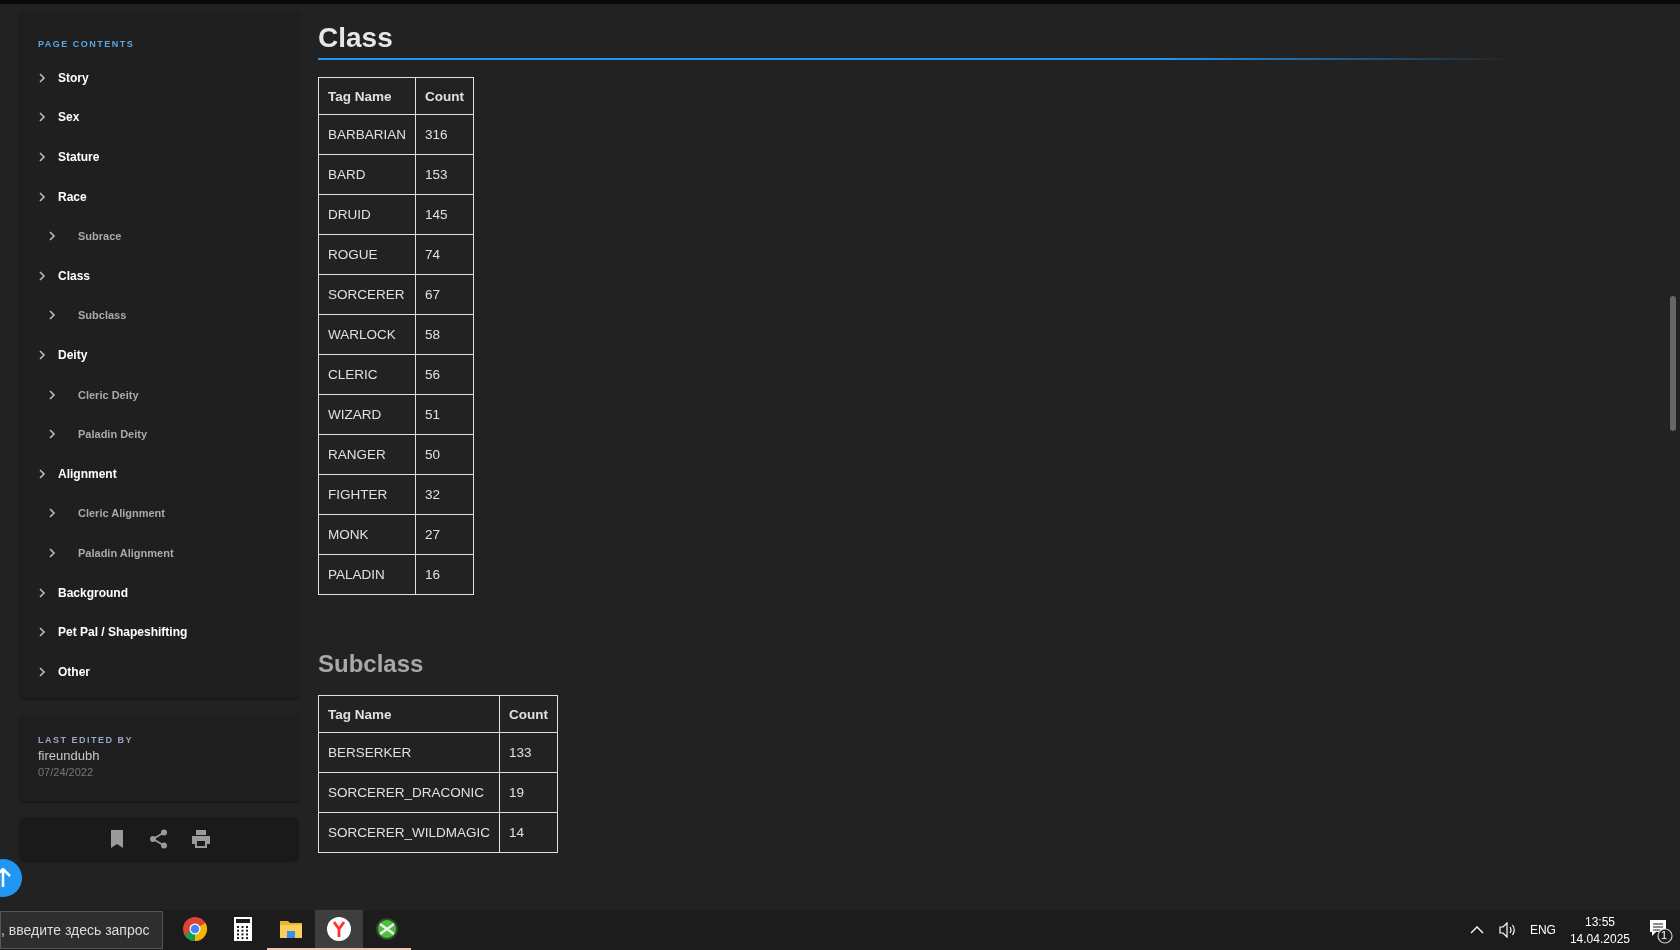 The width and height of the screenshot is (1680, 950). Describe the element at coordinates (444, 334) in the screenshot. I see `table-cell: 58` at that location.